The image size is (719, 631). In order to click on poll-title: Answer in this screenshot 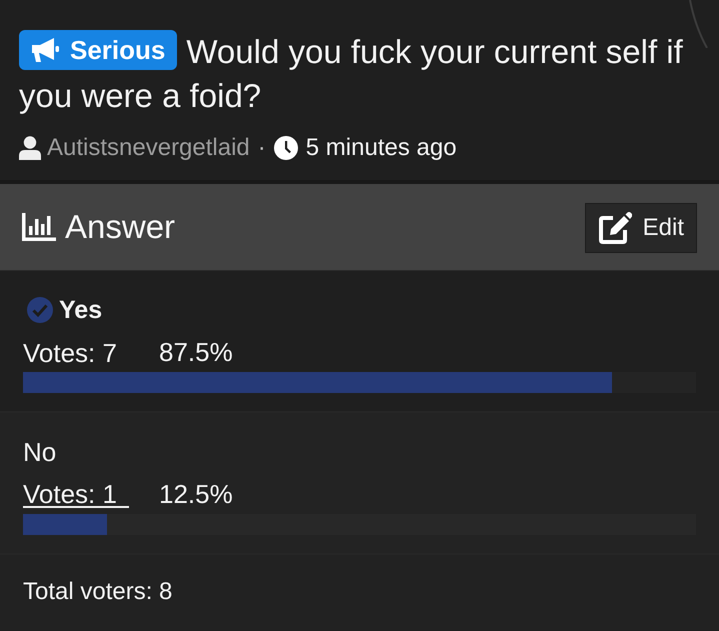, I will do `click(120, 227)`.